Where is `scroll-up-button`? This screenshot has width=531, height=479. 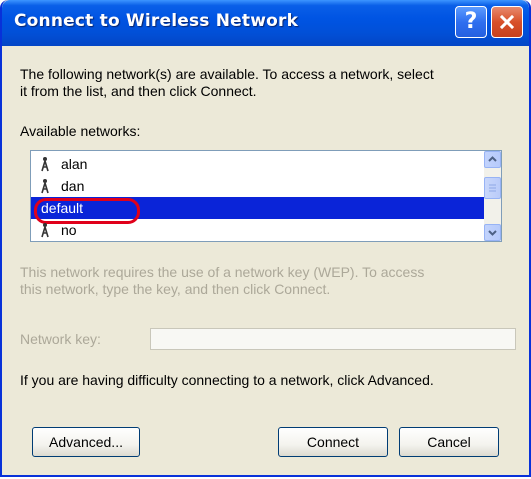
scroll-up-button is located at coordinates (492, 159).